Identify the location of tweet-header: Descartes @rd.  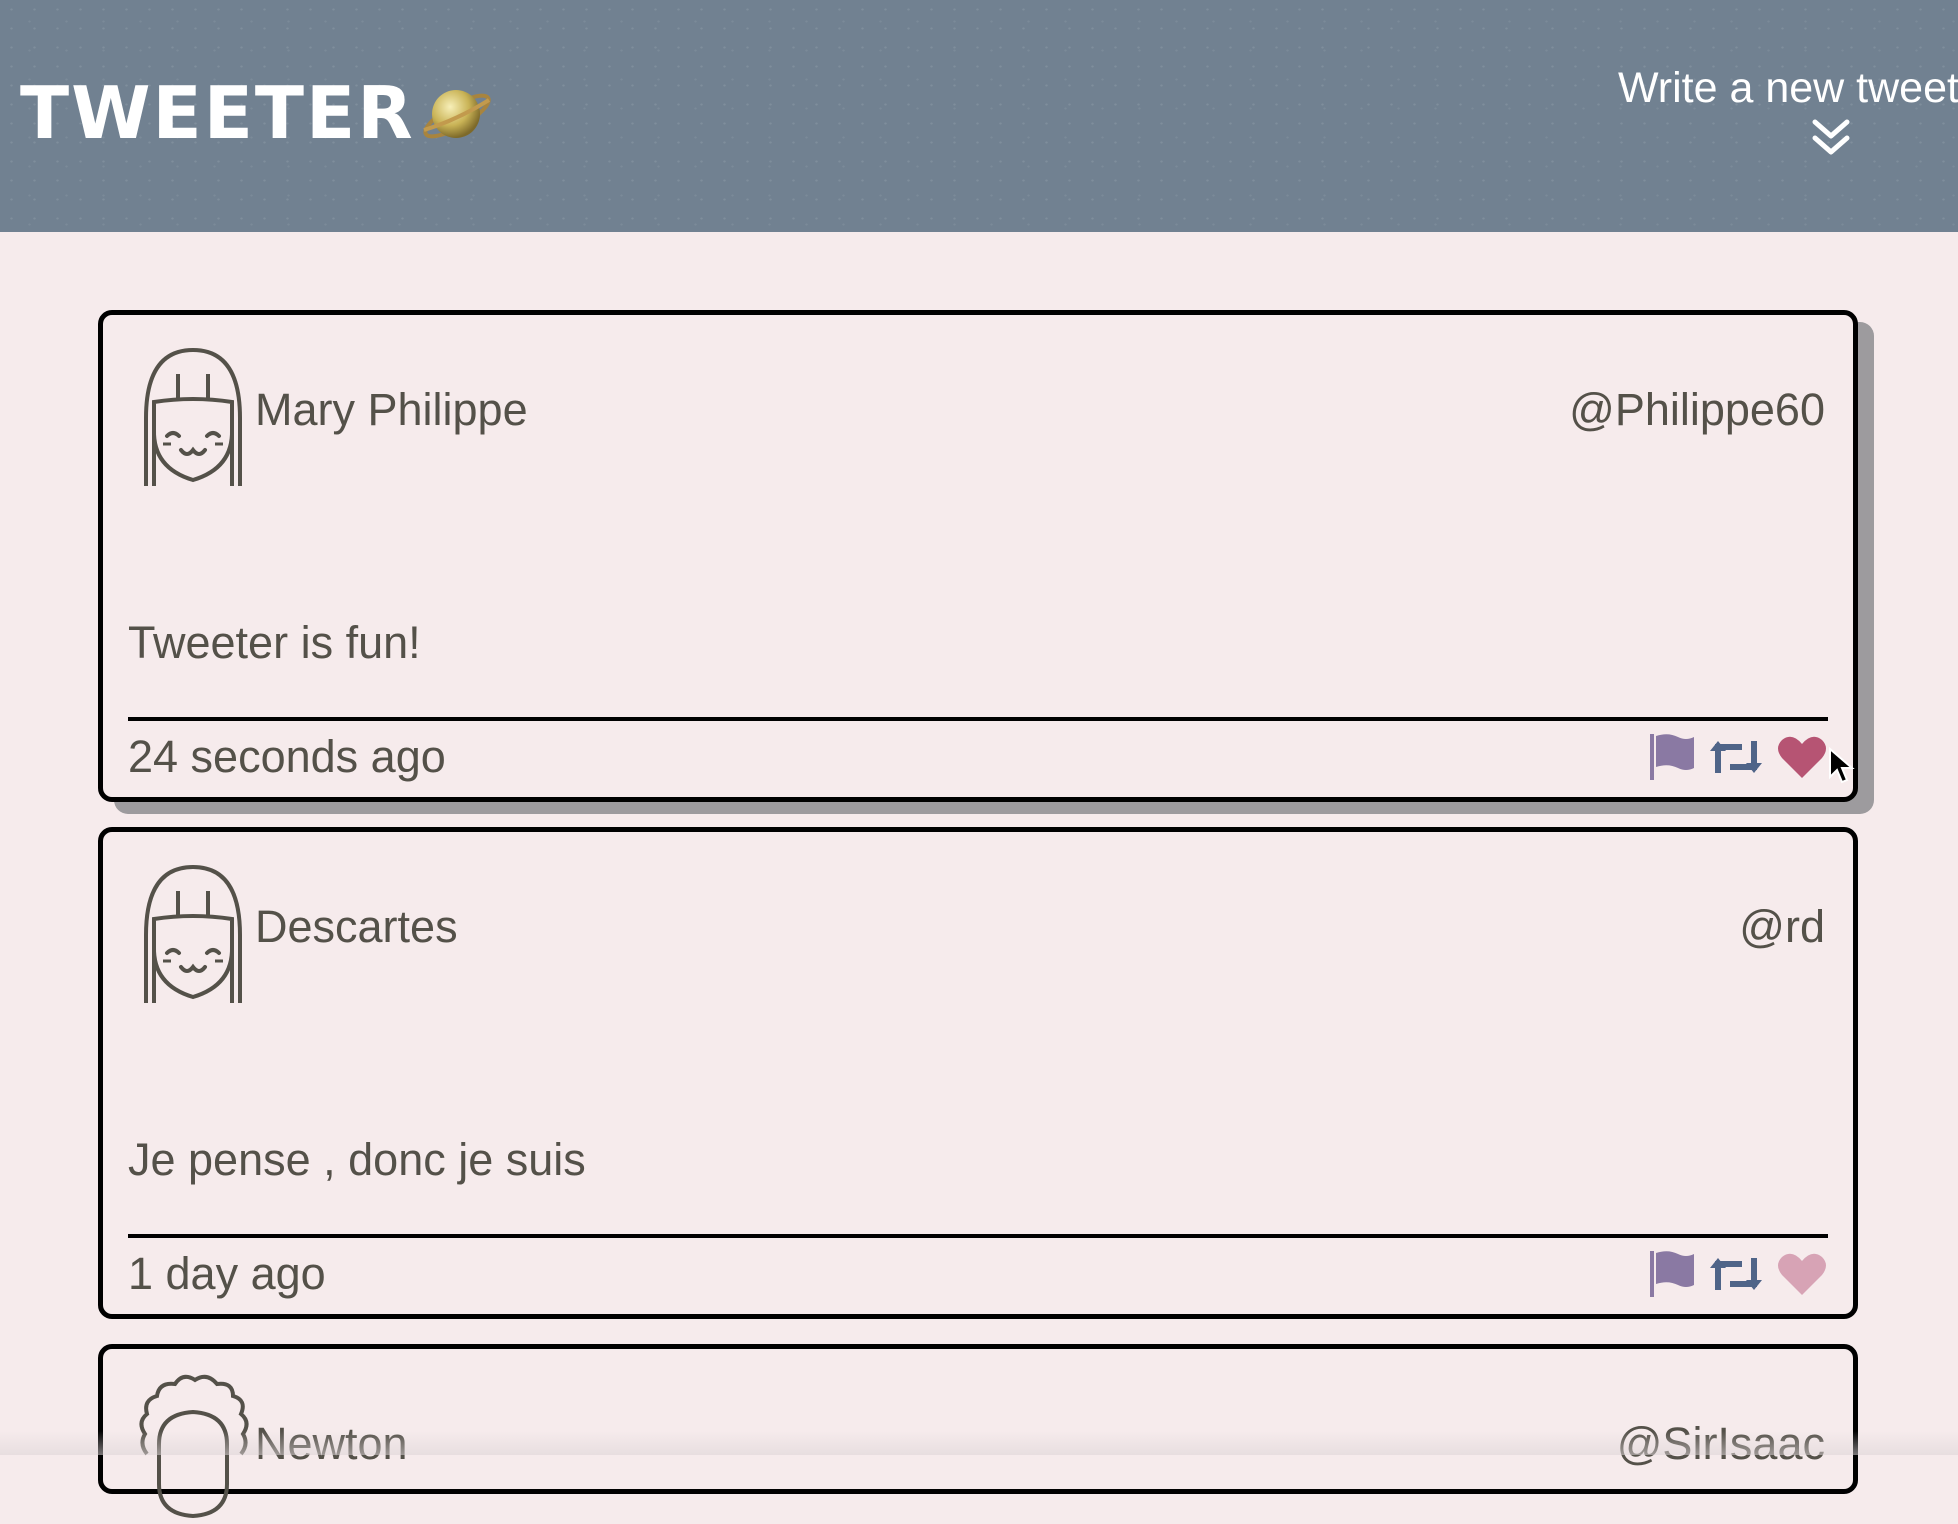
(979, 932).